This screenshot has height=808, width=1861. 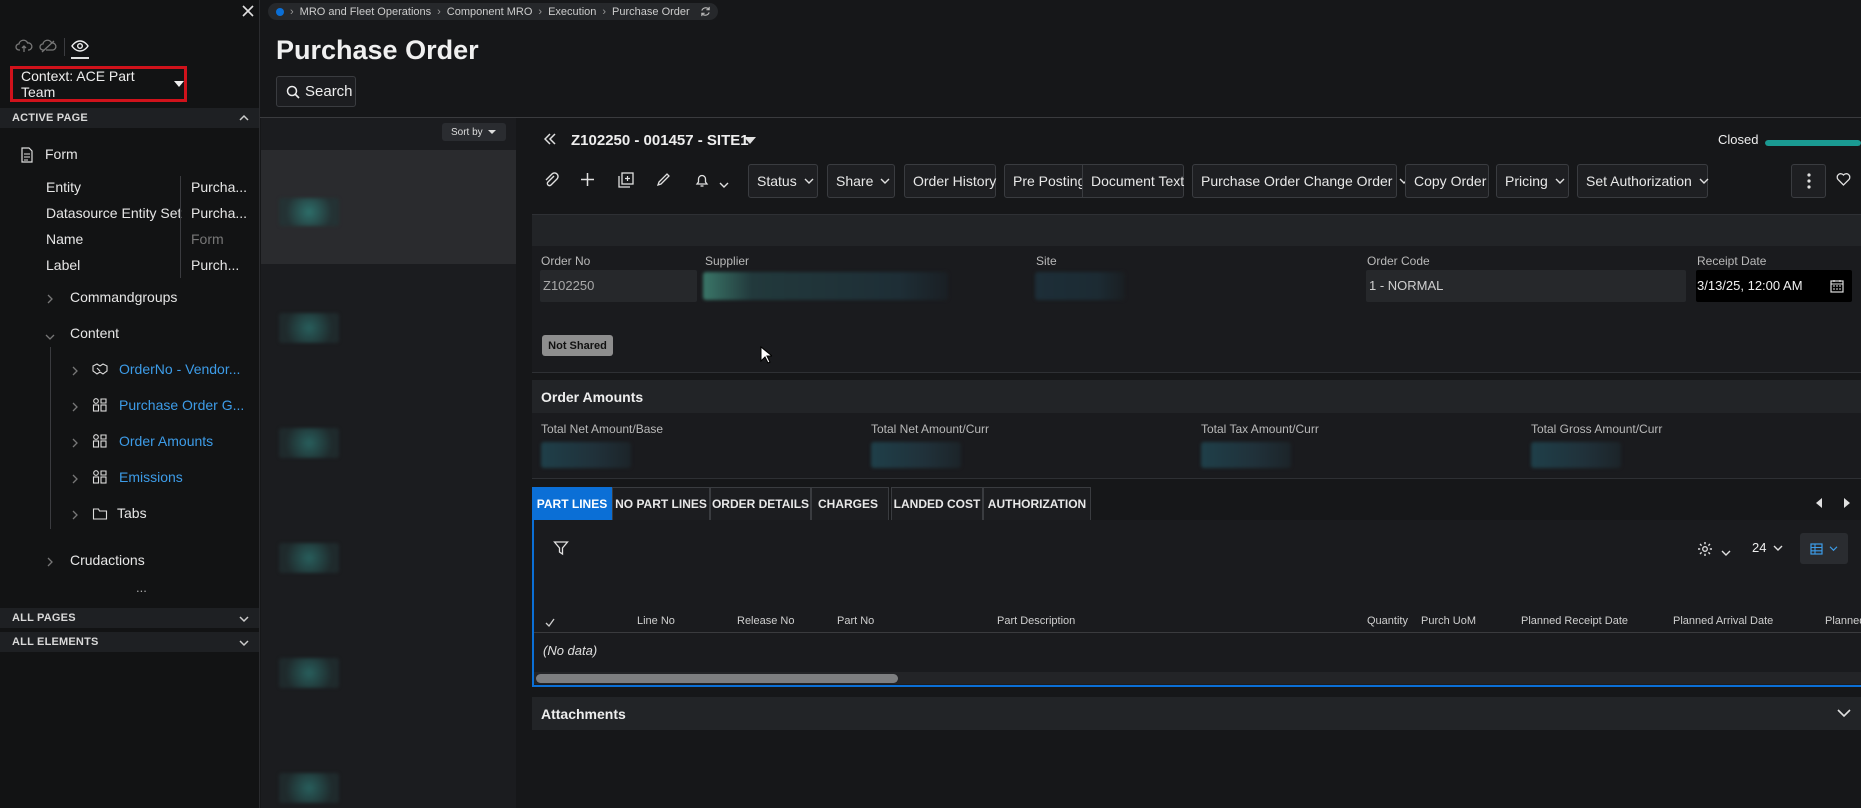 I want to click on tree-tabs: Tabs, so click(x=132, y=513).